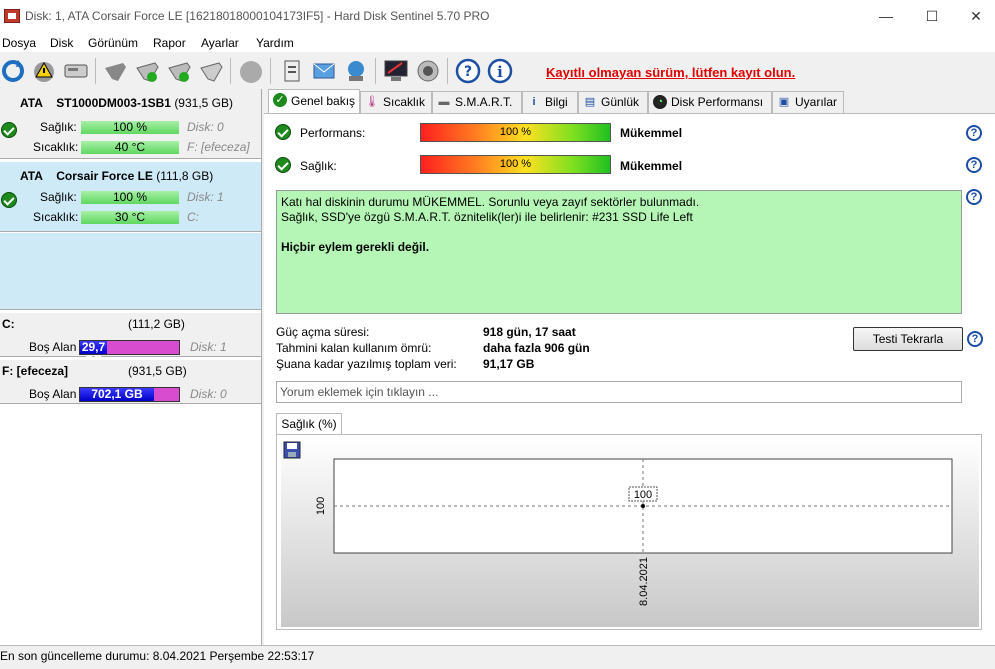  Describe the element at coordinates (396, 102) in the screenshot. I see `tab-temperature: 🌡 Sıcaklık` at that location.